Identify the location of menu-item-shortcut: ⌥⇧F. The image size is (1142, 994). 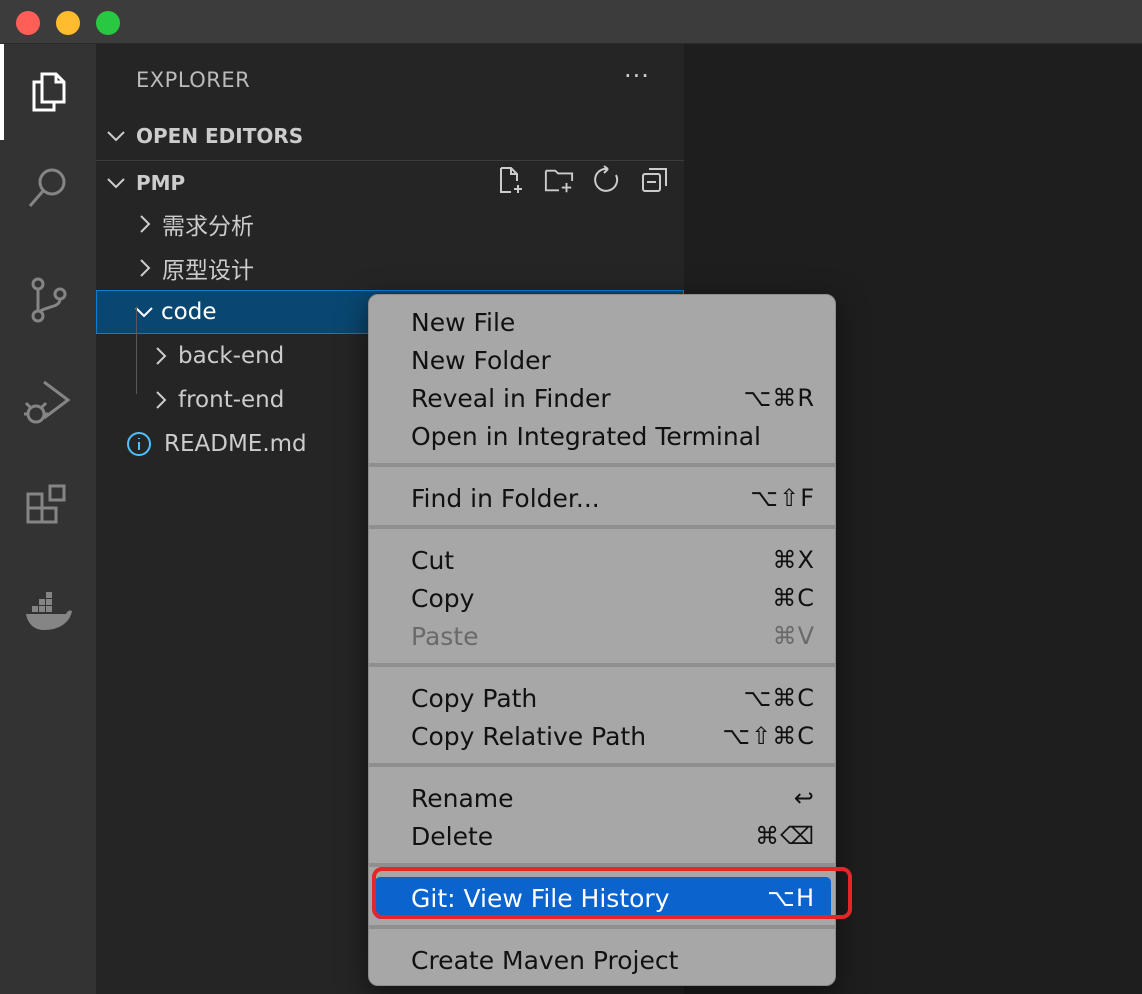
(782, 498).